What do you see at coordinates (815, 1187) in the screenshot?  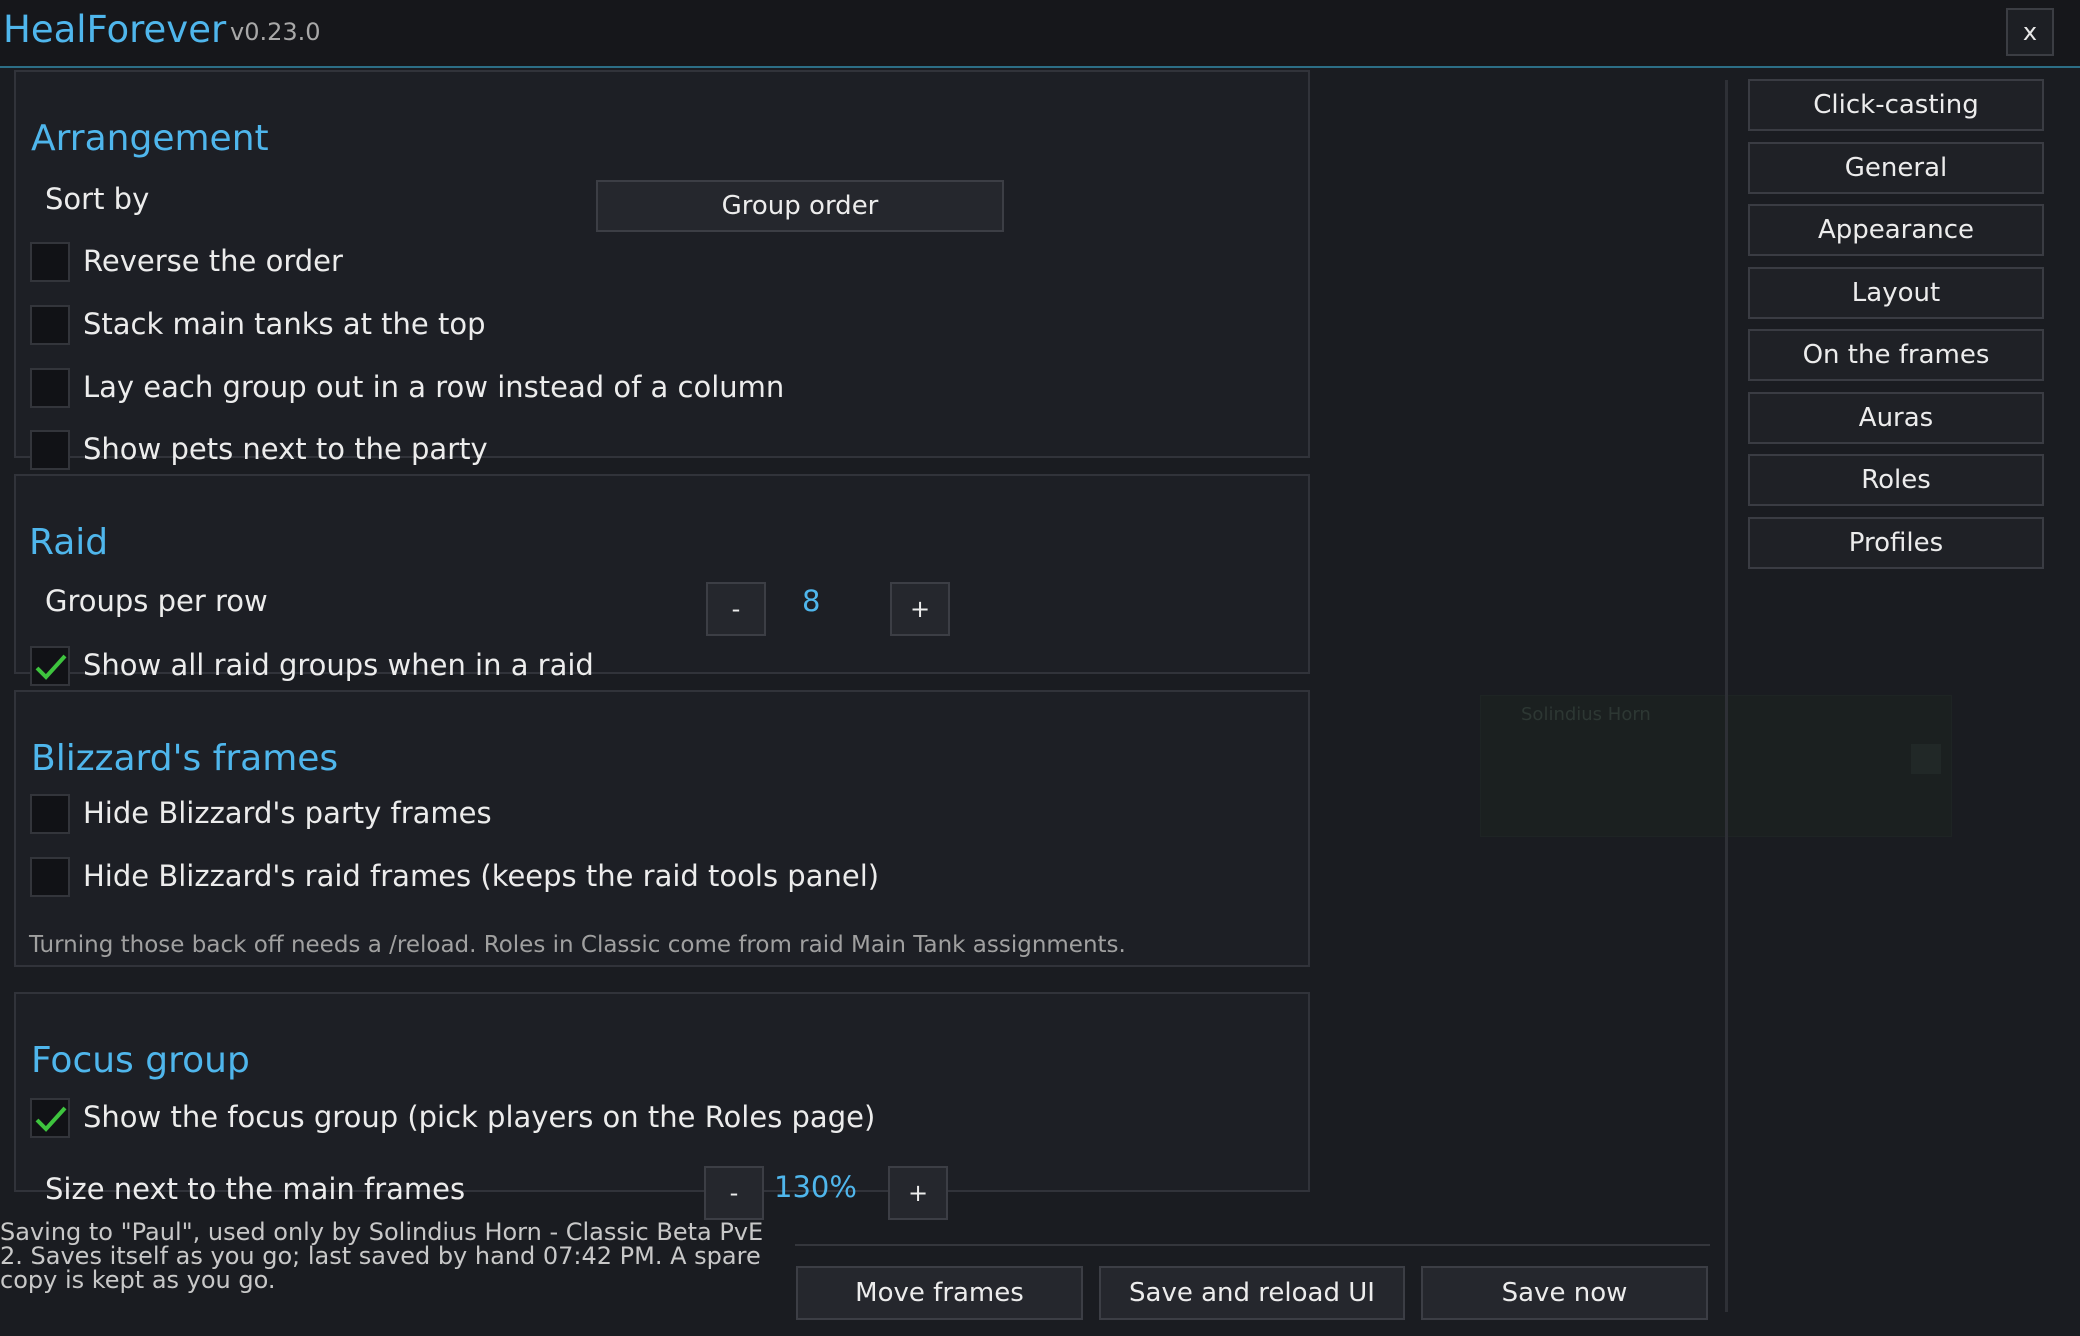 I see `focus-size-value: 130%` at bounding box center [815, 1187].